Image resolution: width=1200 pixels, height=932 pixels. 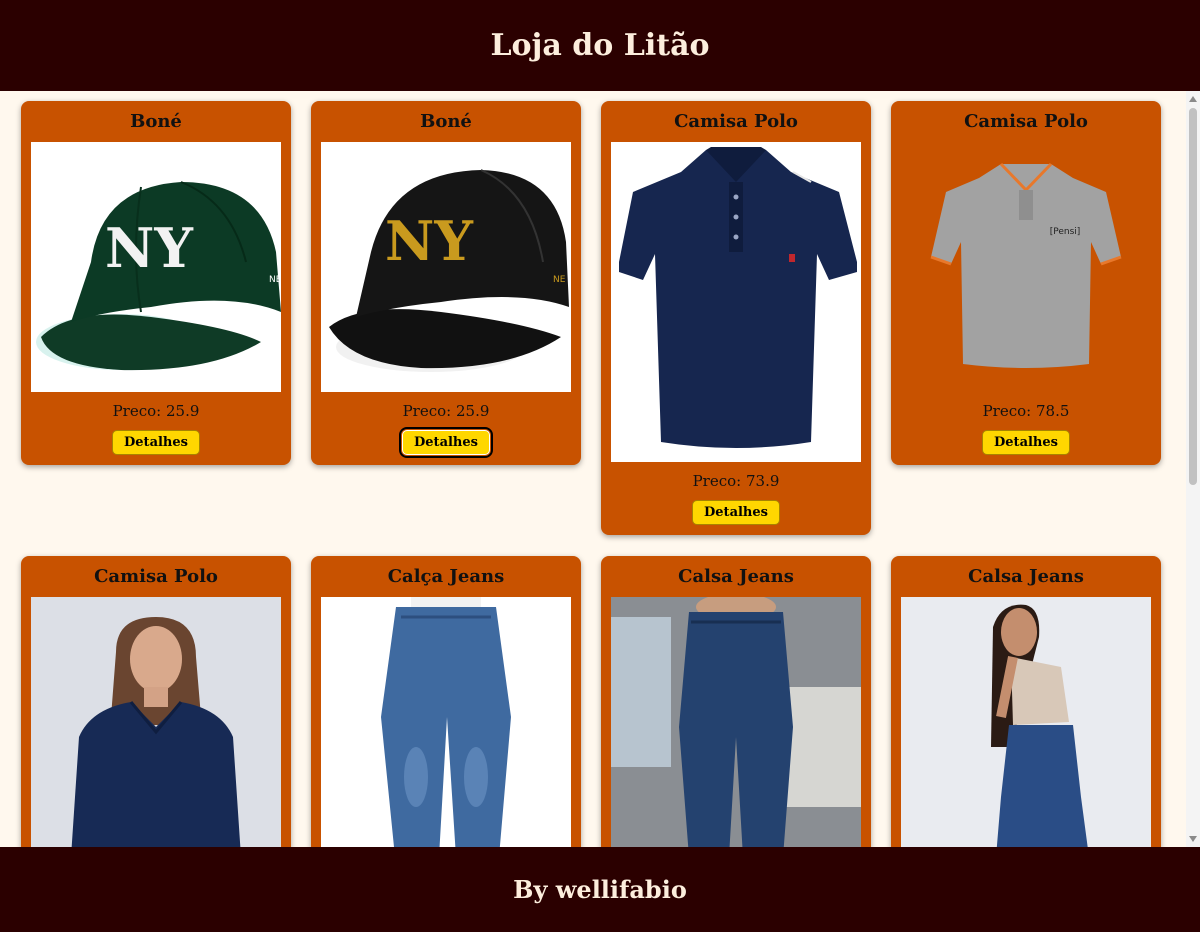 I want to click on product-price: Preco: 73.9, so click(x=736, y=481).